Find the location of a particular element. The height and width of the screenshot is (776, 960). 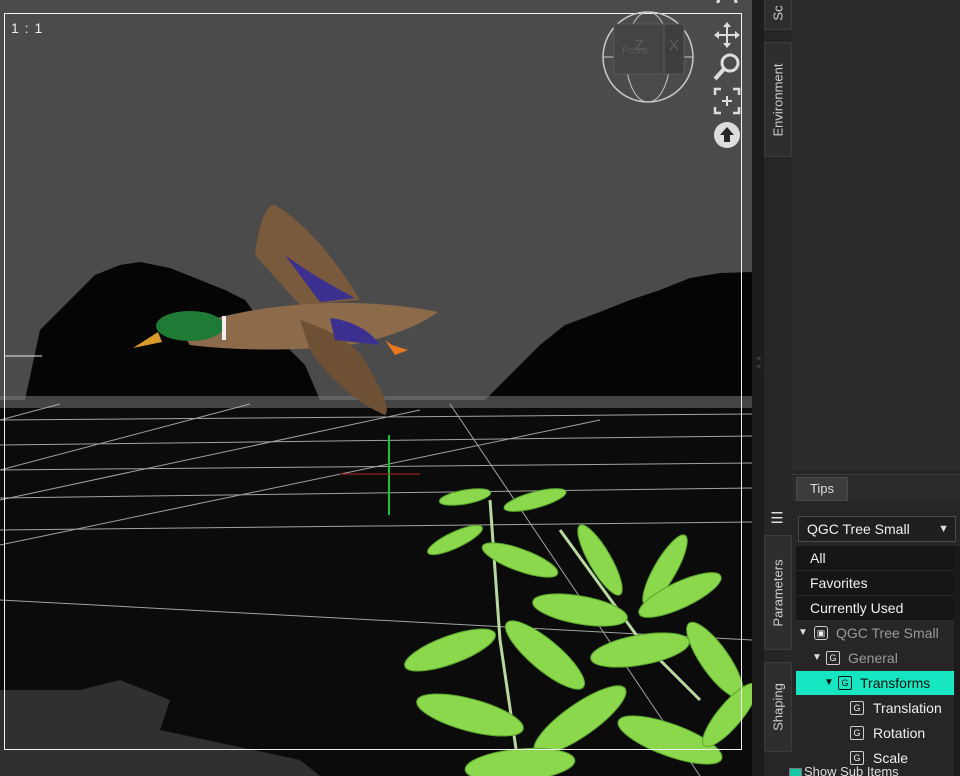

view-cube-face-label: Front is located at coordinates (635, 51).